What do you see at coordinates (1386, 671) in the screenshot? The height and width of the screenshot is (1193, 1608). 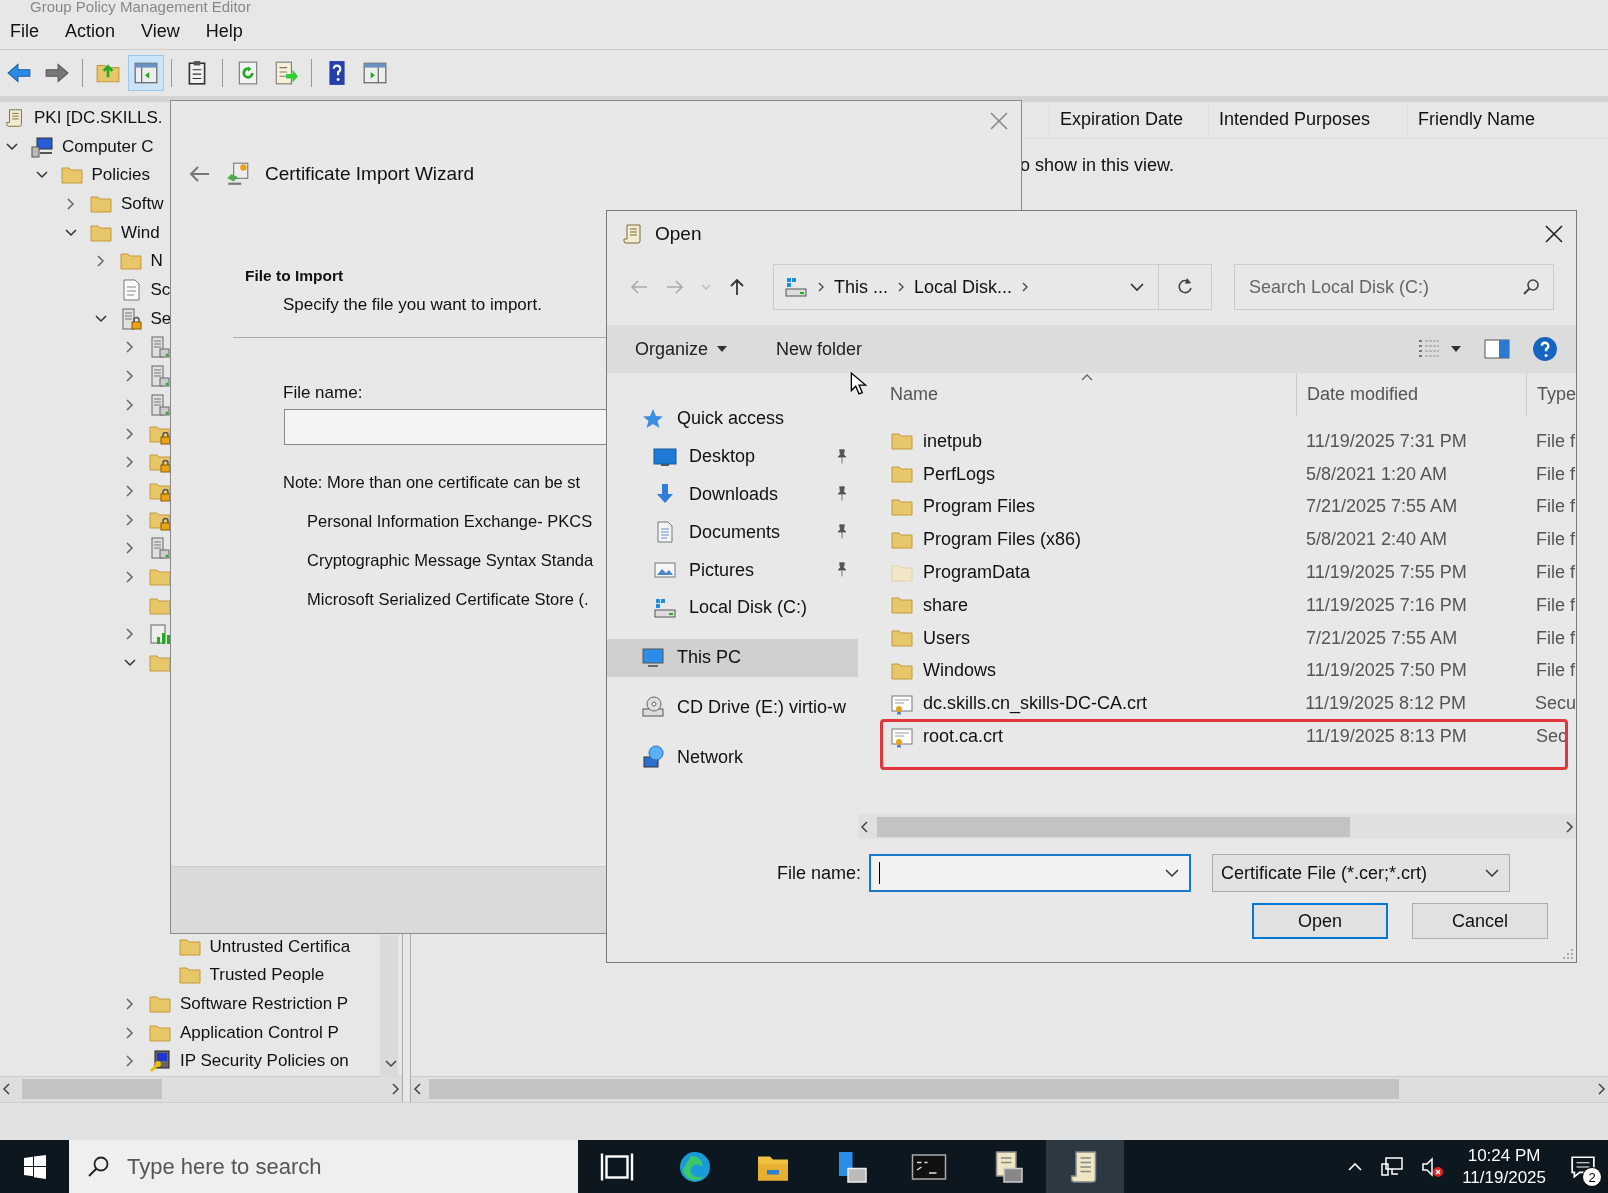 I see `file-date: 11/19/2025 7:50 PM` at bounding box center [1386, 671].